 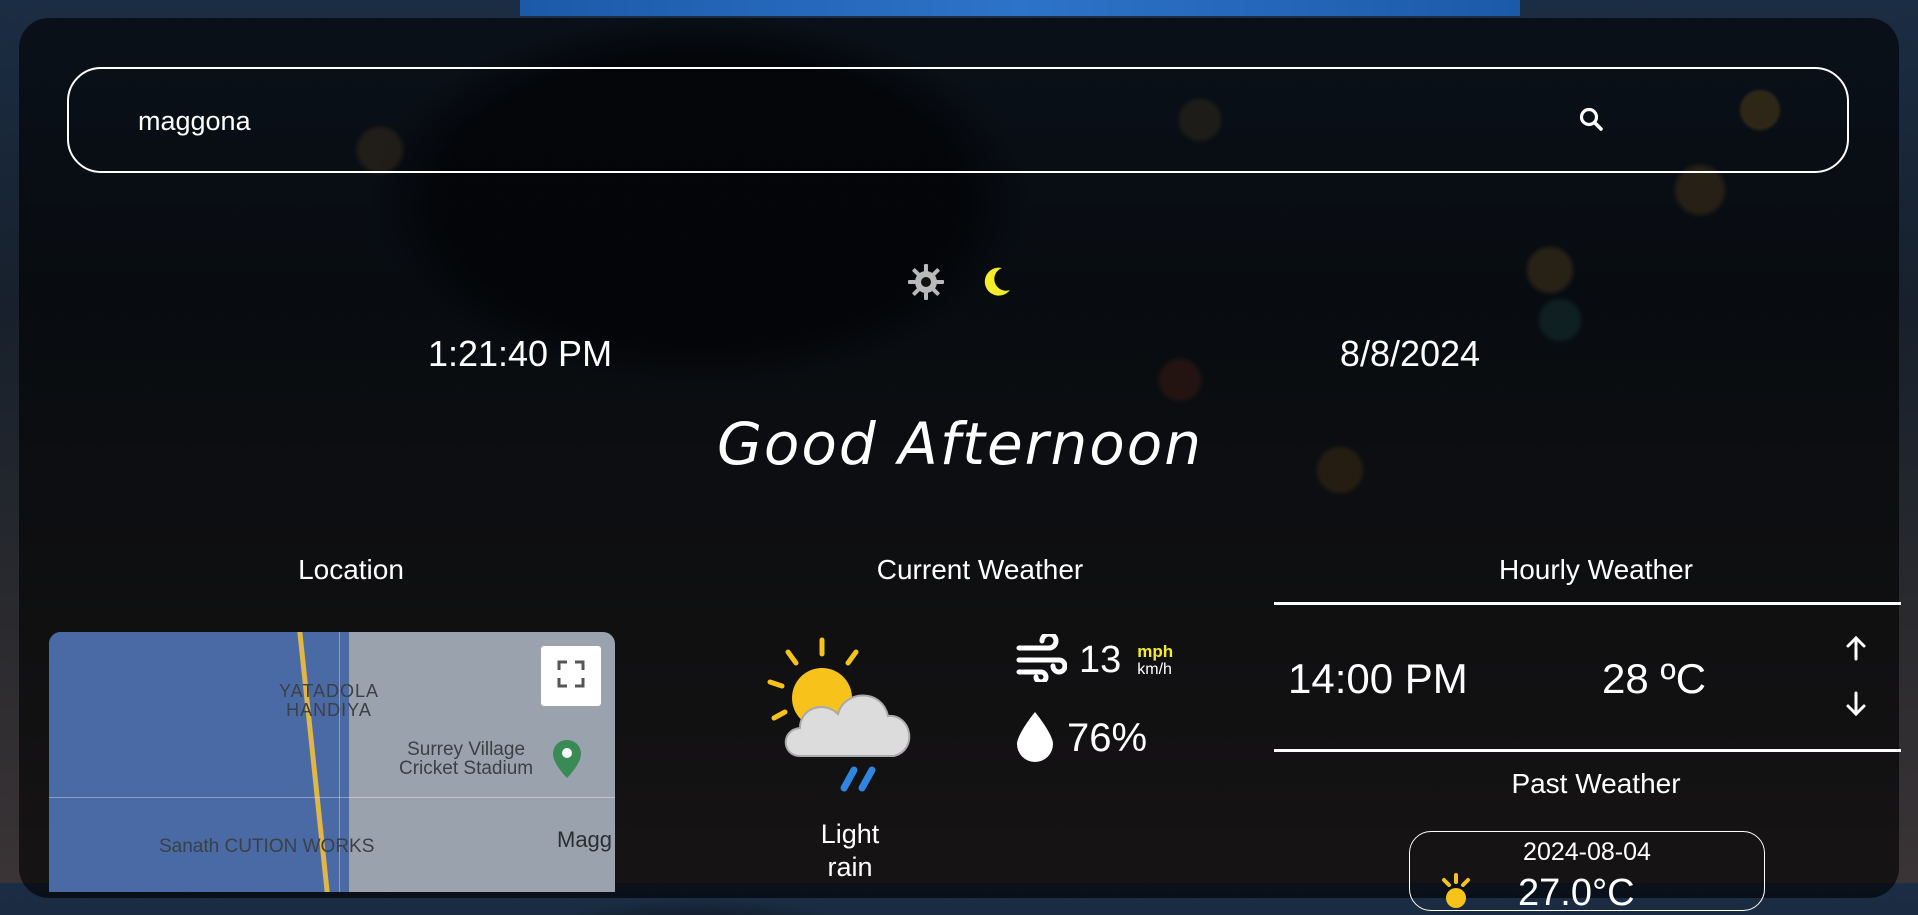 What do you see at coordinates (1020, 8) in the screenshot?
I see `background-image-strip` at bounding box center [1020, 8].